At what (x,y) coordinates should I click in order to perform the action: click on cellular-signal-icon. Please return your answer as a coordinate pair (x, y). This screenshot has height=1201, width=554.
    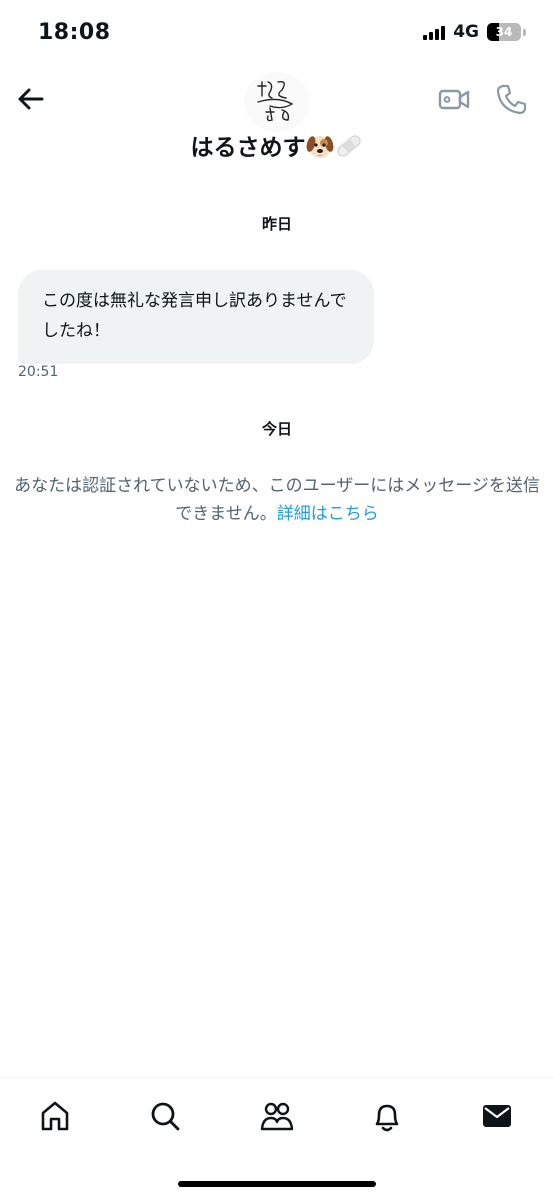
    Looking at the image, I should click on (434, 32).